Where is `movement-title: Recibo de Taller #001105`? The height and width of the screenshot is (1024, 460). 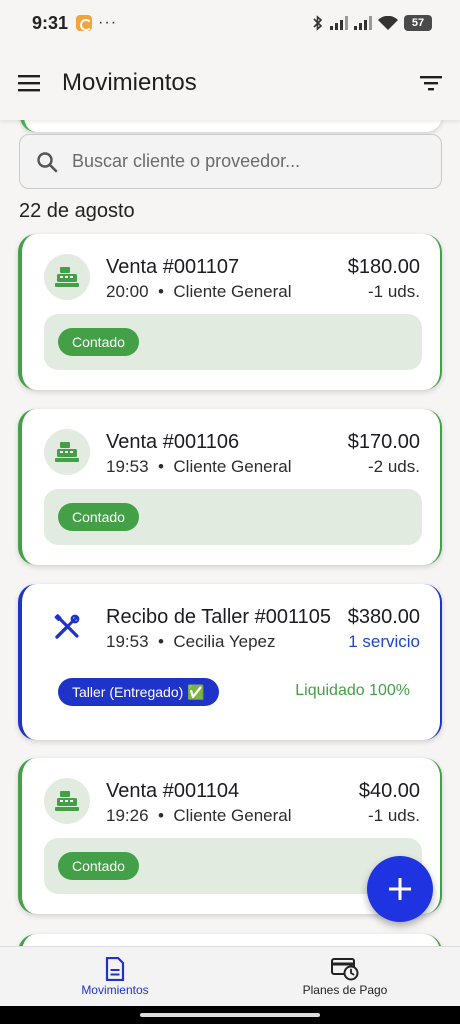
movement-title: Recibo de Taller #001105 is located at coordinates (218, 617).